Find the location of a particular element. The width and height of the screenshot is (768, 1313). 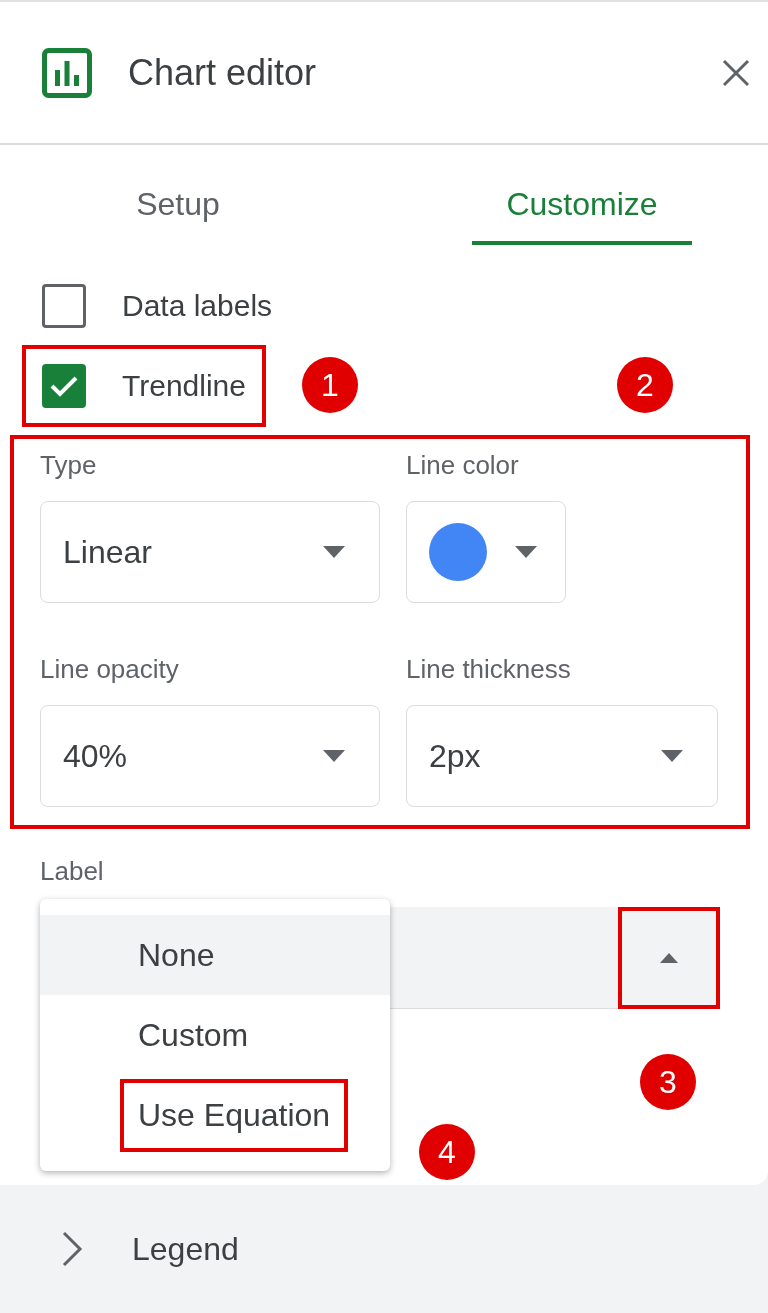

close-icon is located at coordinates (736, 72).